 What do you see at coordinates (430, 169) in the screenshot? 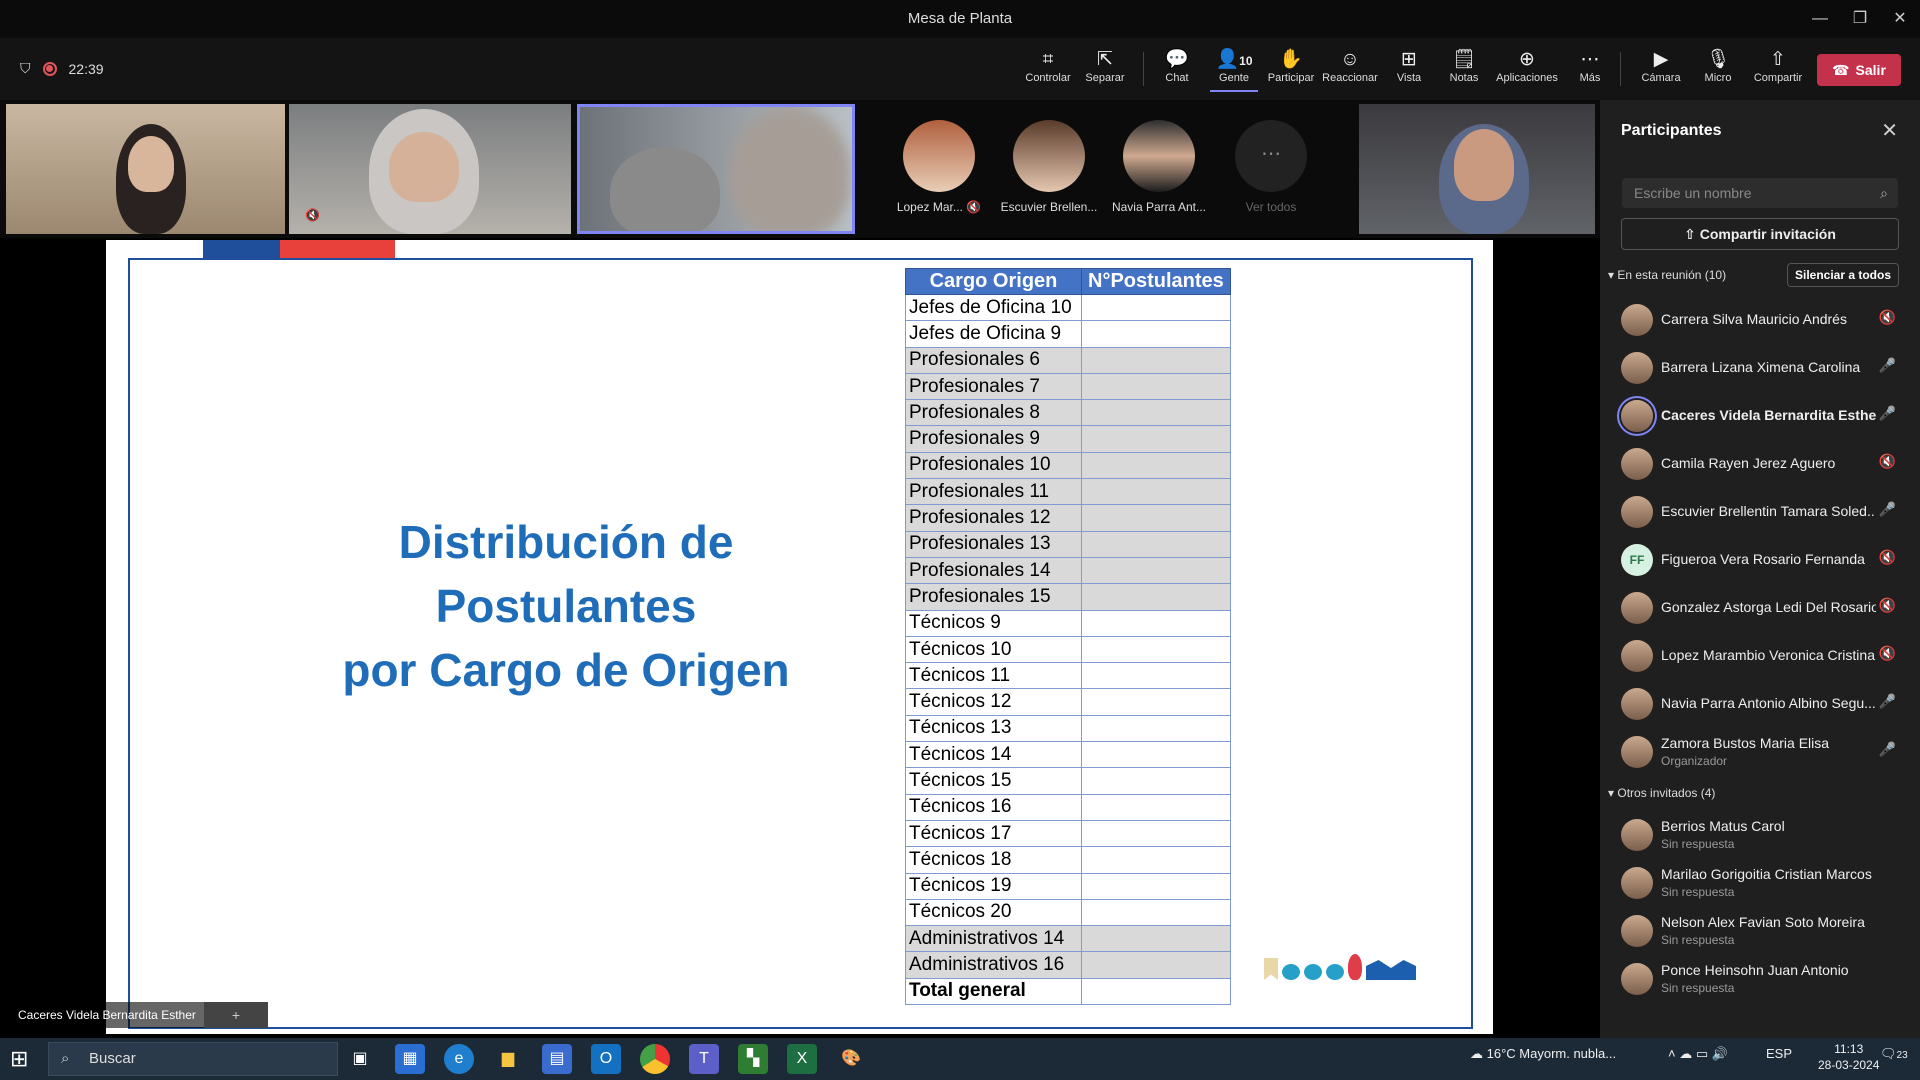
I see `video-tile: 🔇` at bounding box center [430, 169].